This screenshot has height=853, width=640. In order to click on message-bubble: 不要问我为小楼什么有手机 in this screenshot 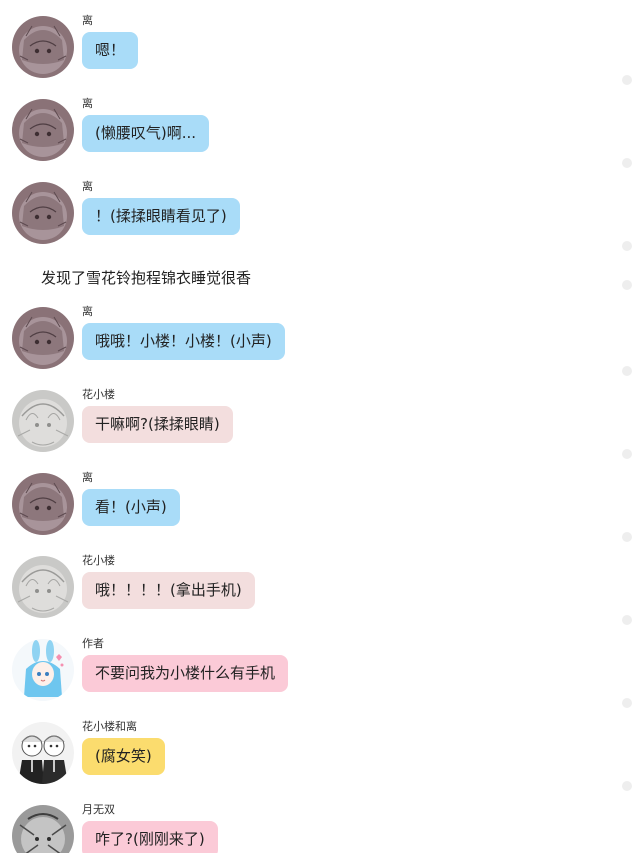, I will do `click(185, 673)`.